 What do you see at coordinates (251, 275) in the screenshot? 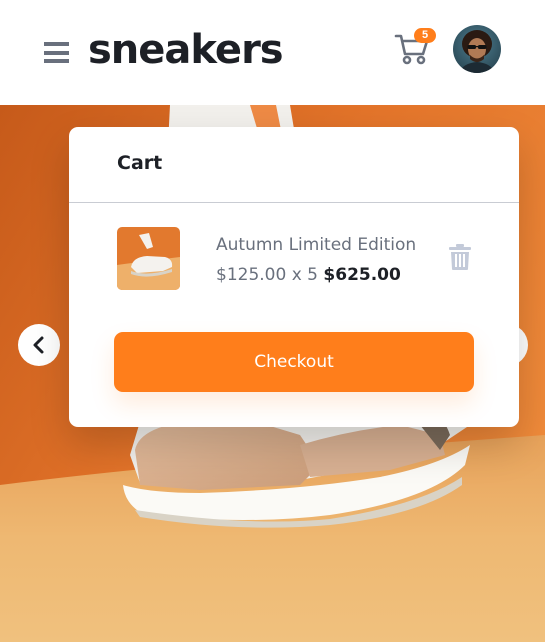
I see `cart-item-unit-price: $125.00` at bounding box center [251, 275].